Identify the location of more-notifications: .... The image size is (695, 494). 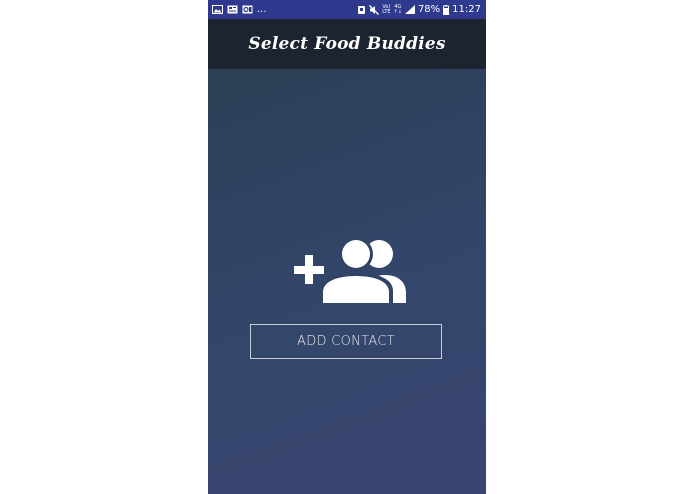
(262, 9).